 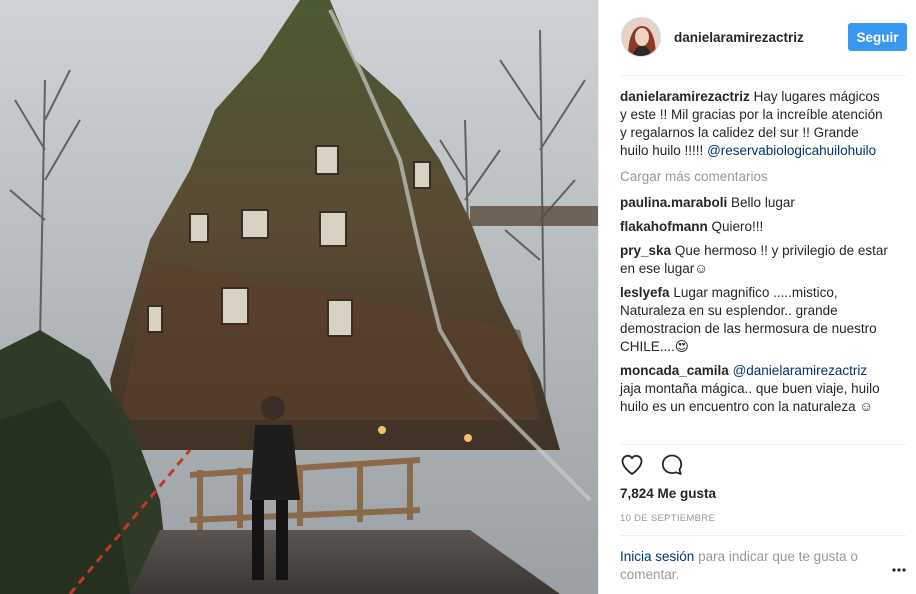 What do you see at coordinates (755, 177) in the screenshot?
I see `load-more-comments-link: Cargar más comentarios` at bounding box center [755, 177].